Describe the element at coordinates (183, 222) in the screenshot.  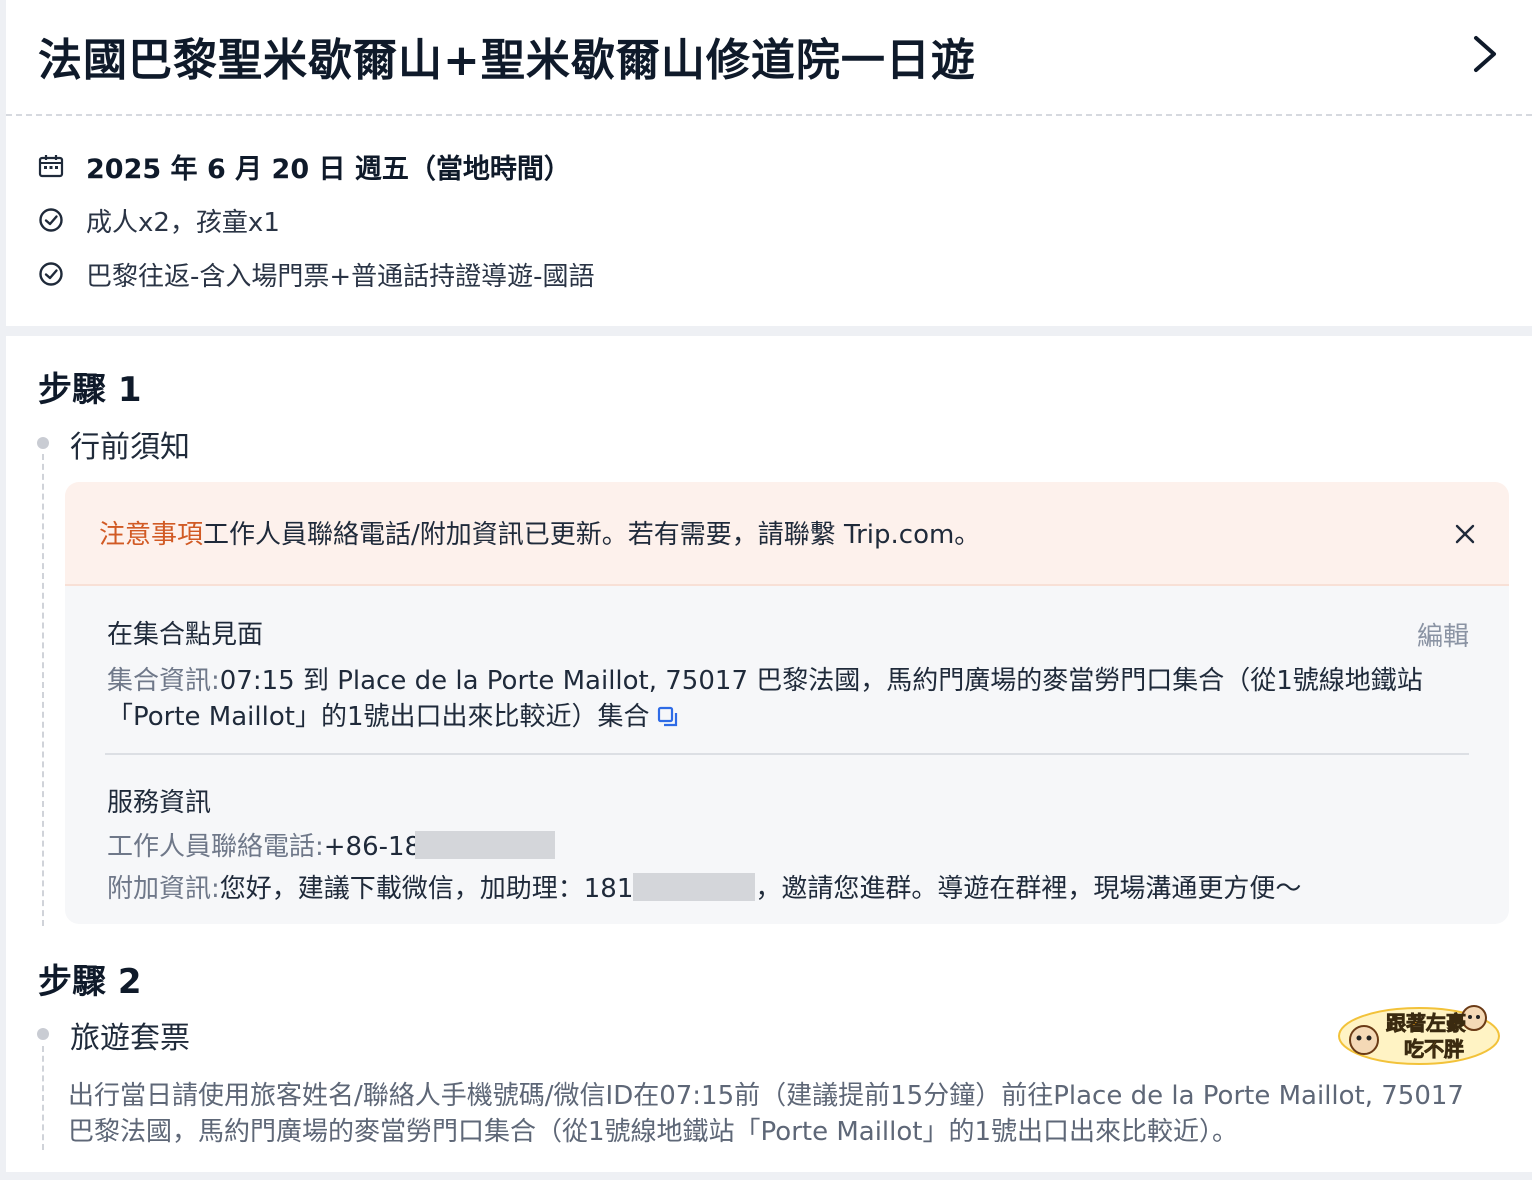
I see `pax-text: 成人x2，孩童x1` at that location.